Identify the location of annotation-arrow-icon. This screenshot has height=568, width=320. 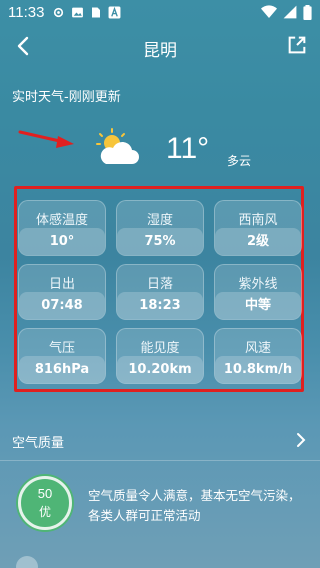
(46, 139).